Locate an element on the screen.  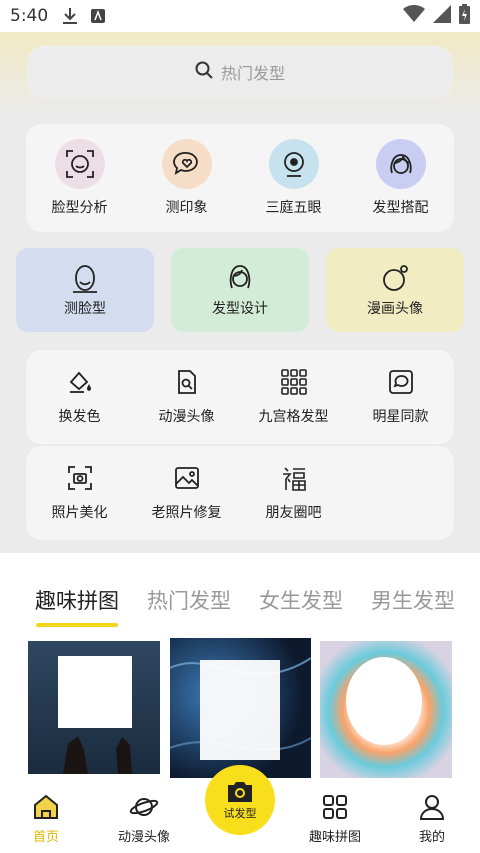
photo-beautify-label: 照片美化 is located at coordinates (79, 513).